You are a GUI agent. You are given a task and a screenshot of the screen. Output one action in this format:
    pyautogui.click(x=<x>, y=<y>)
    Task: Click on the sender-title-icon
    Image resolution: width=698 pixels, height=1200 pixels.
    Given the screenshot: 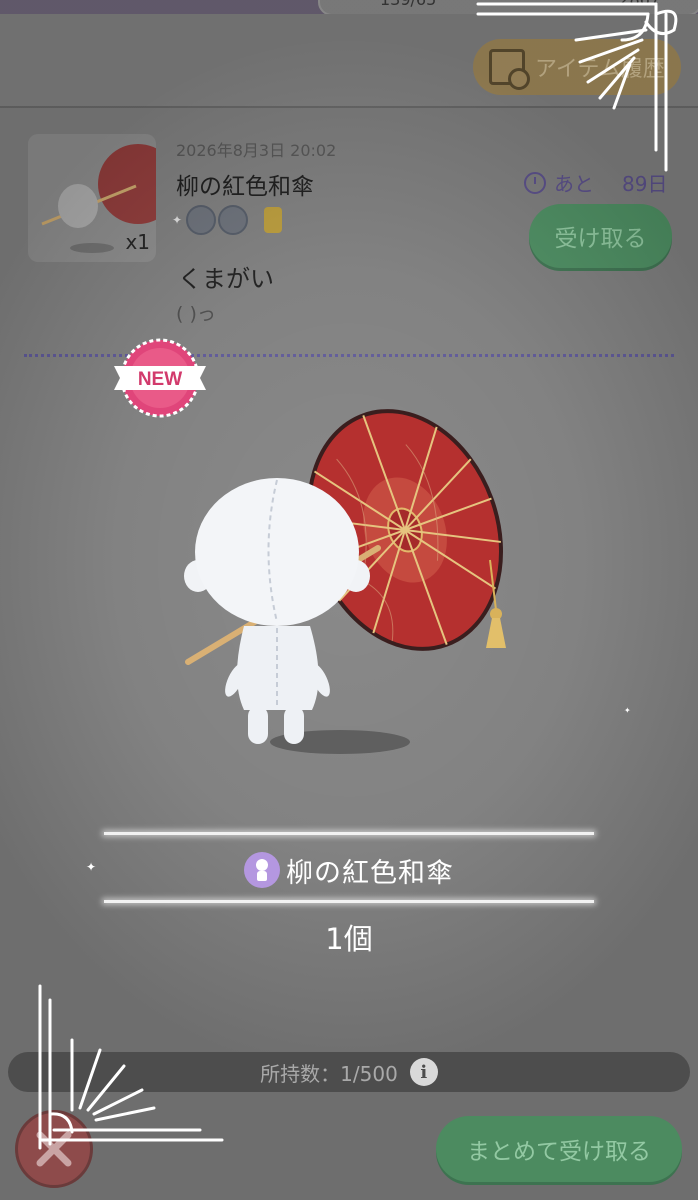 What is the action you would take?
    pyautogui.click(x=273, y=220)
    